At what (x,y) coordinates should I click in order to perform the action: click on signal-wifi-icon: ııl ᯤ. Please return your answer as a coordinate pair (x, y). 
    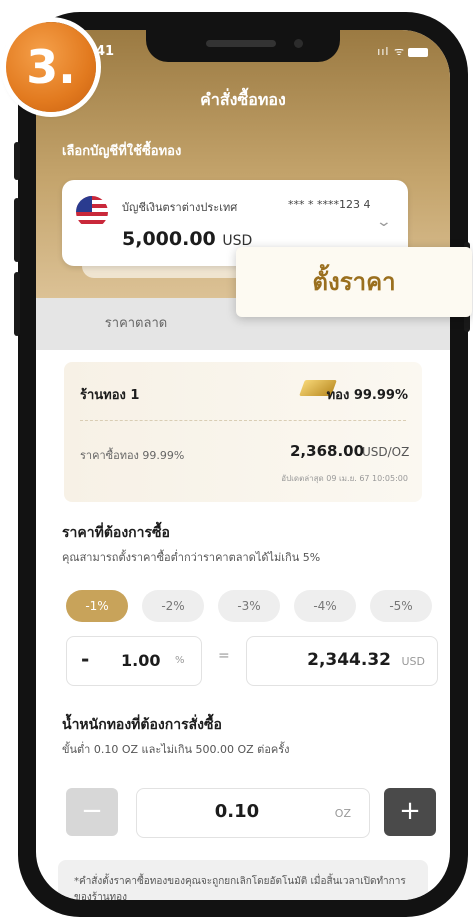
    Looking at the image, I should click on (391, 51).